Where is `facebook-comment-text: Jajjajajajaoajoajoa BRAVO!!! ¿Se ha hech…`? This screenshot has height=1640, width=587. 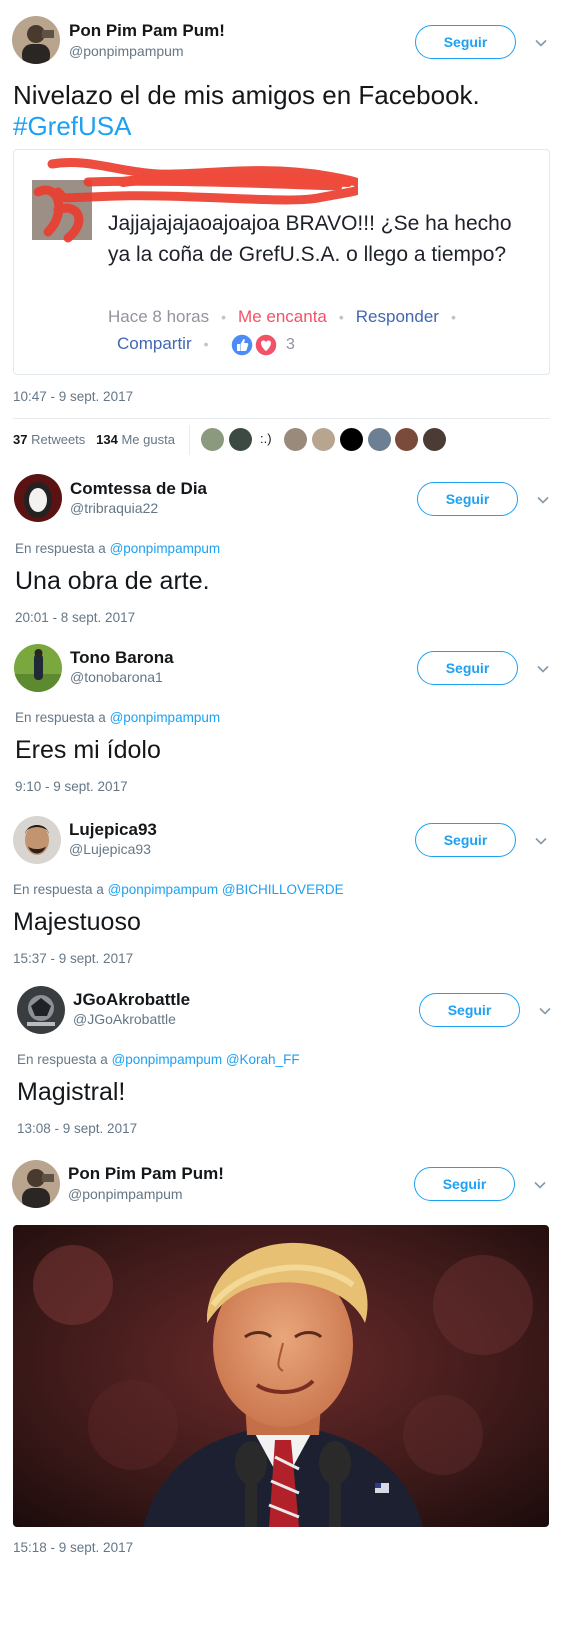
facebook-comment-text: Jajjajajajaoajoajoa BRAVO!!! ¿Se ha hech… is located at coordinates (310, 239).